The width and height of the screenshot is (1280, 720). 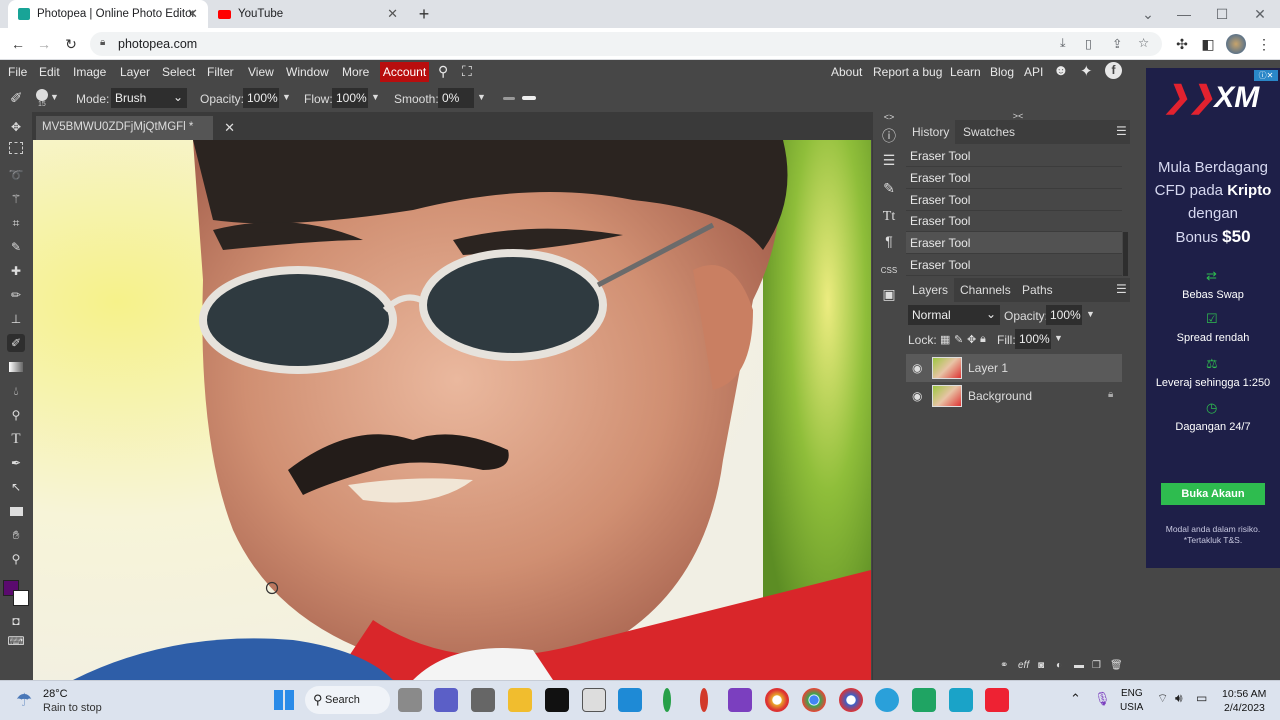 What do you see at coordinates (1116, 665) in the screenshot?
I see `delete-layer-icon: 🗑︎` at bounding box center [1116, 665].